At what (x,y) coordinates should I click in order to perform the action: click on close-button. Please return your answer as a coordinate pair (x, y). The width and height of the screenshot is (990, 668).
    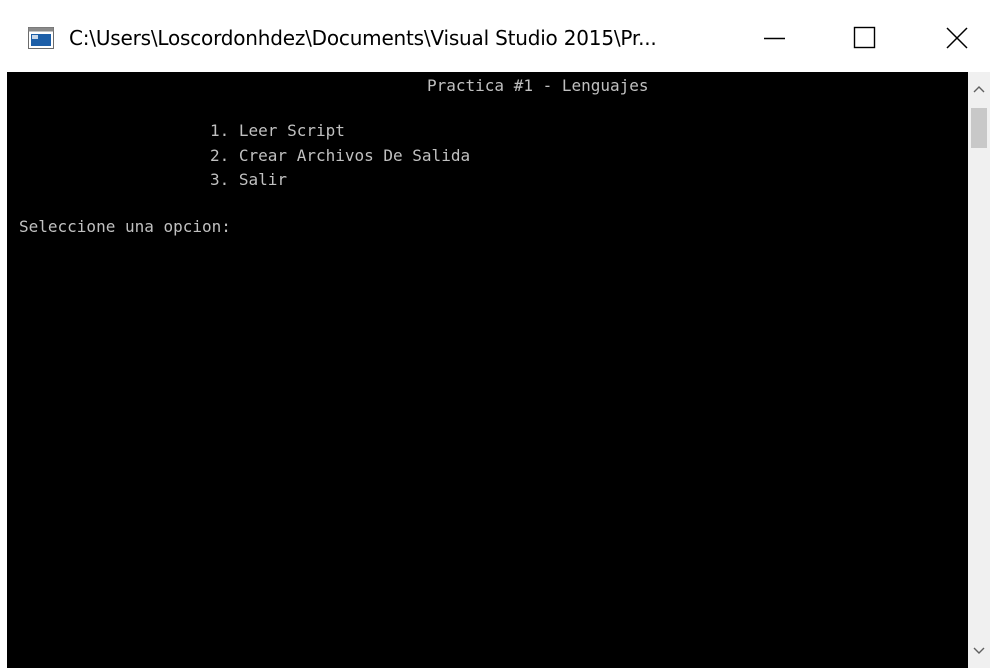
    Looking at the image, I should click on (943, 36).